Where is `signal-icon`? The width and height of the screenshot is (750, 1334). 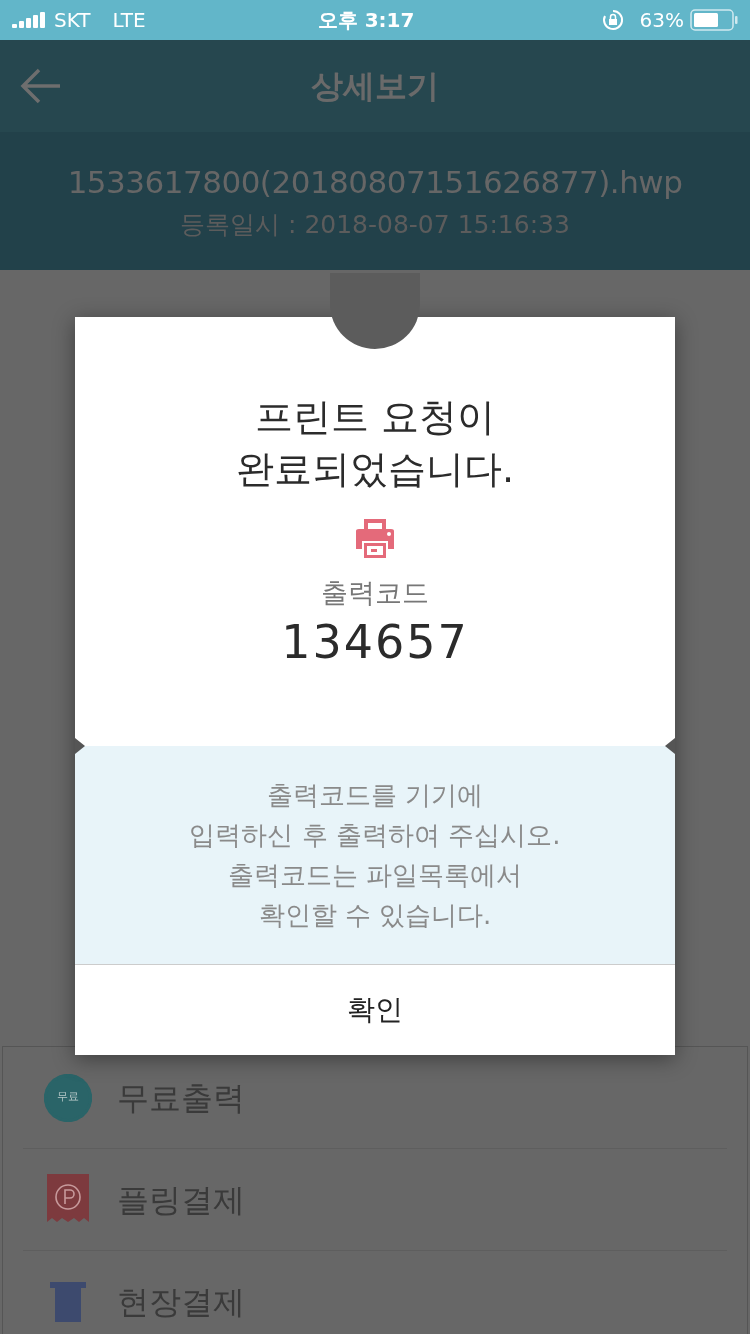
signal-icon is located at coordinates (30, 20).